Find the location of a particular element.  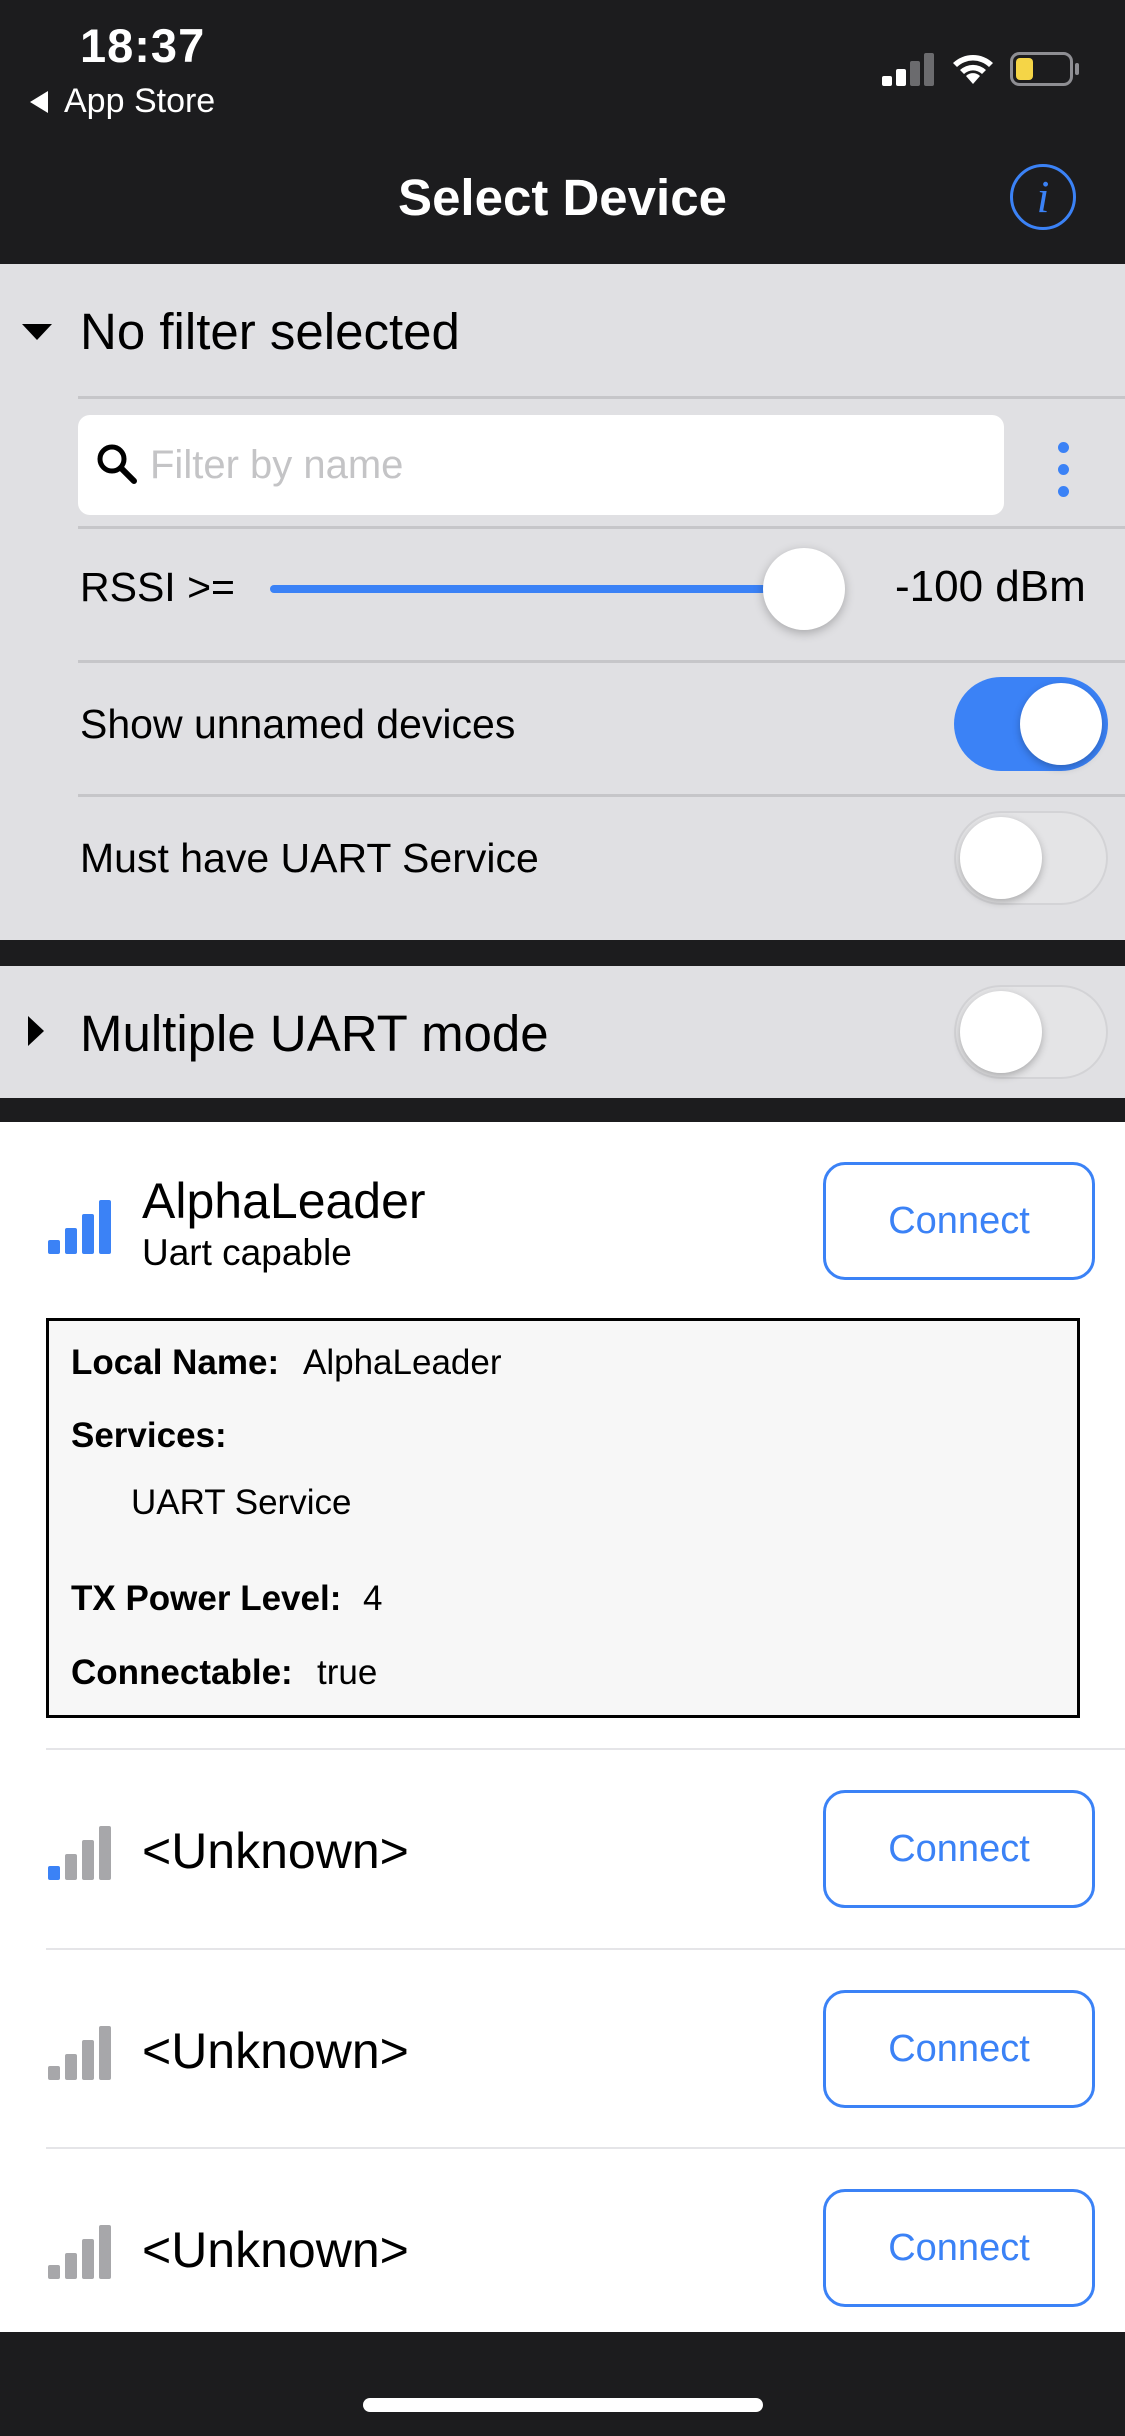

disclosure-down-icon is located at coordinates (37, 332).